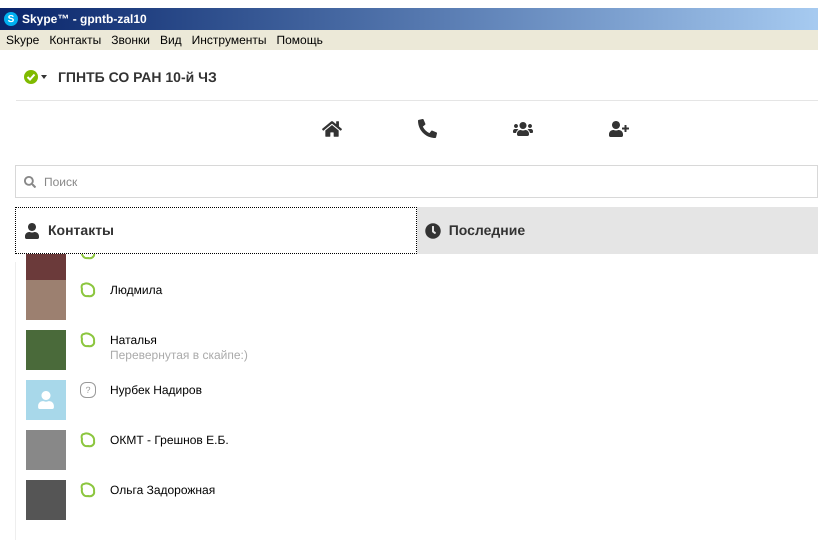 This screenshot has width=818, height=540. What do you see at coordinates (137, 77) in the screenshot?
I see `account-name: ГПНТБ СО РАН 10-й ЧЗ` at bounding box center [137, 77].